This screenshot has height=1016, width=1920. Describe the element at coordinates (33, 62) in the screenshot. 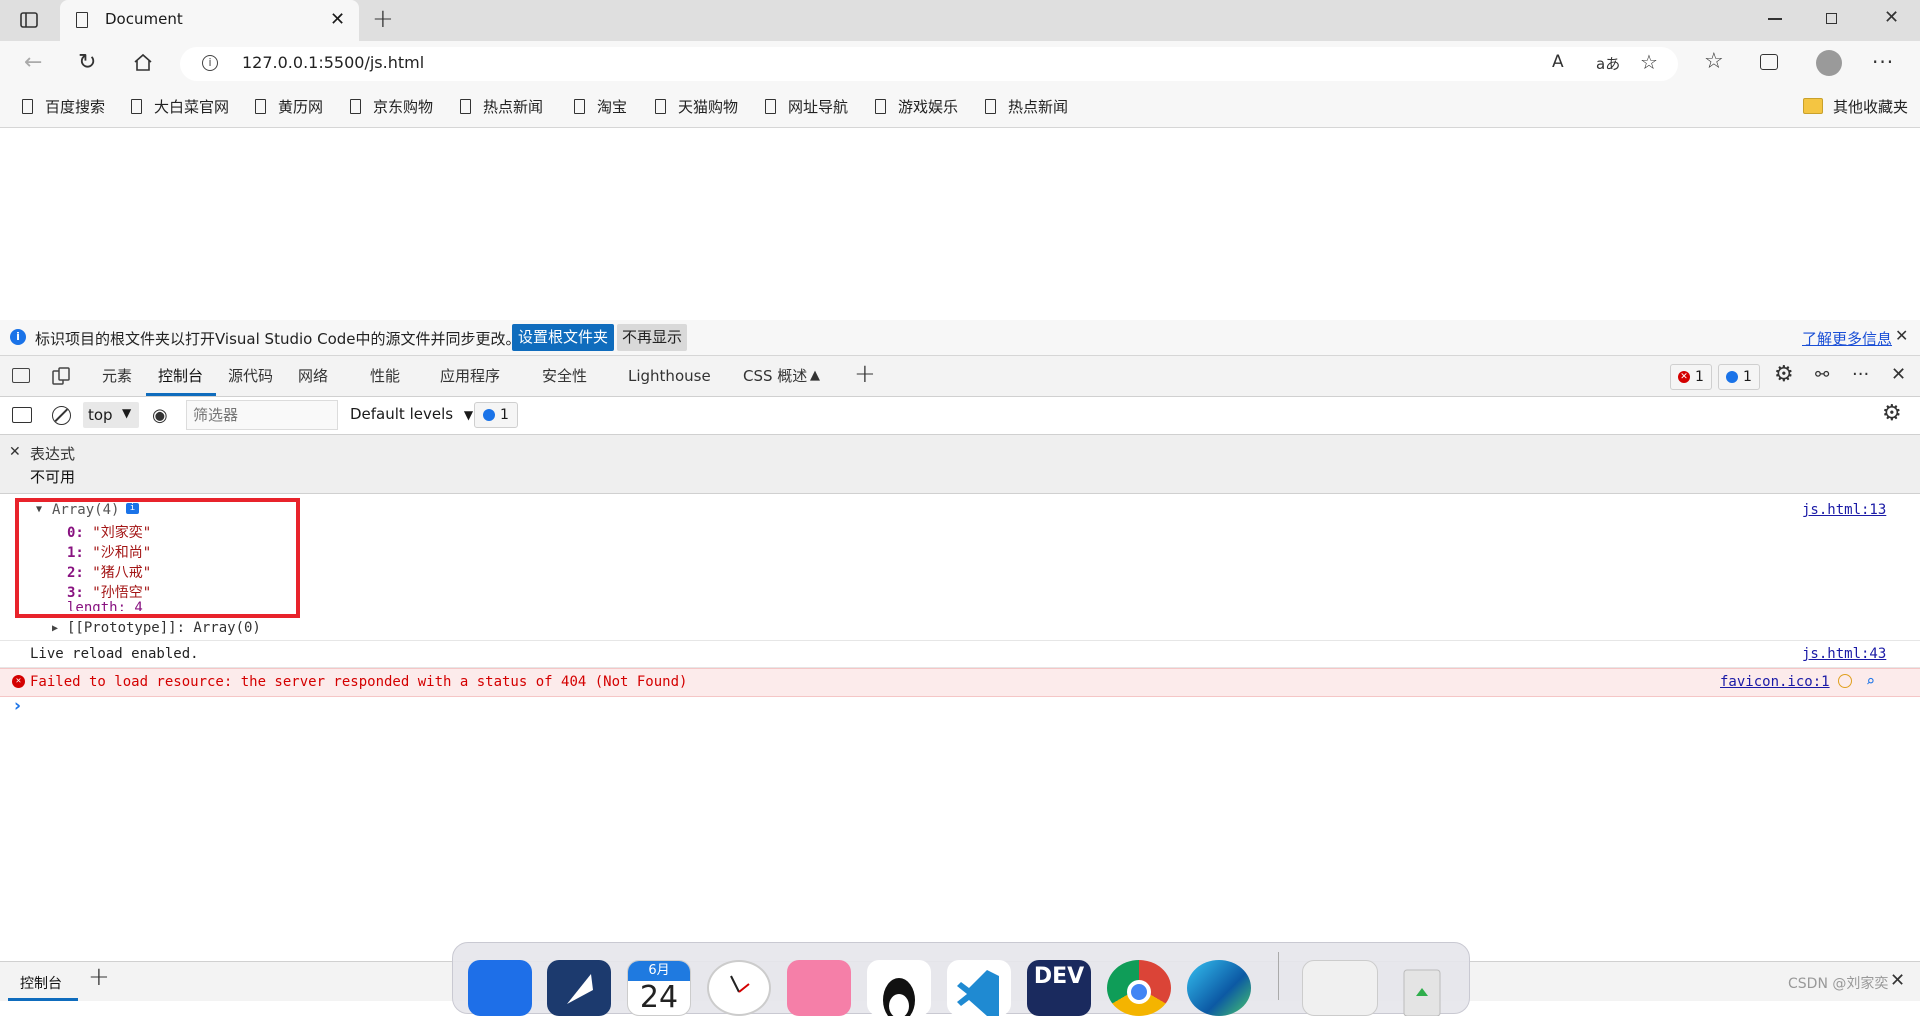

I see `back-icon: ←` at that location.